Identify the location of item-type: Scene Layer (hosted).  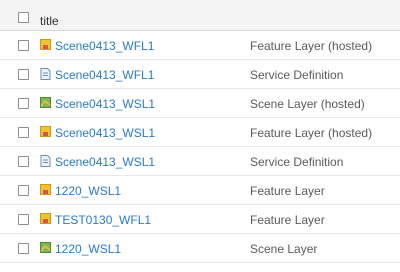
(307, 104).